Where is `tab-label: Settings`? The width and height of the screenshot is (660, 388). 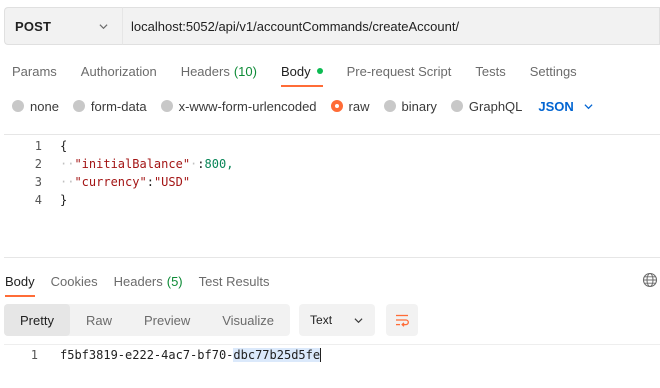 tab-label: Settings is located at coordinates (553, 71).